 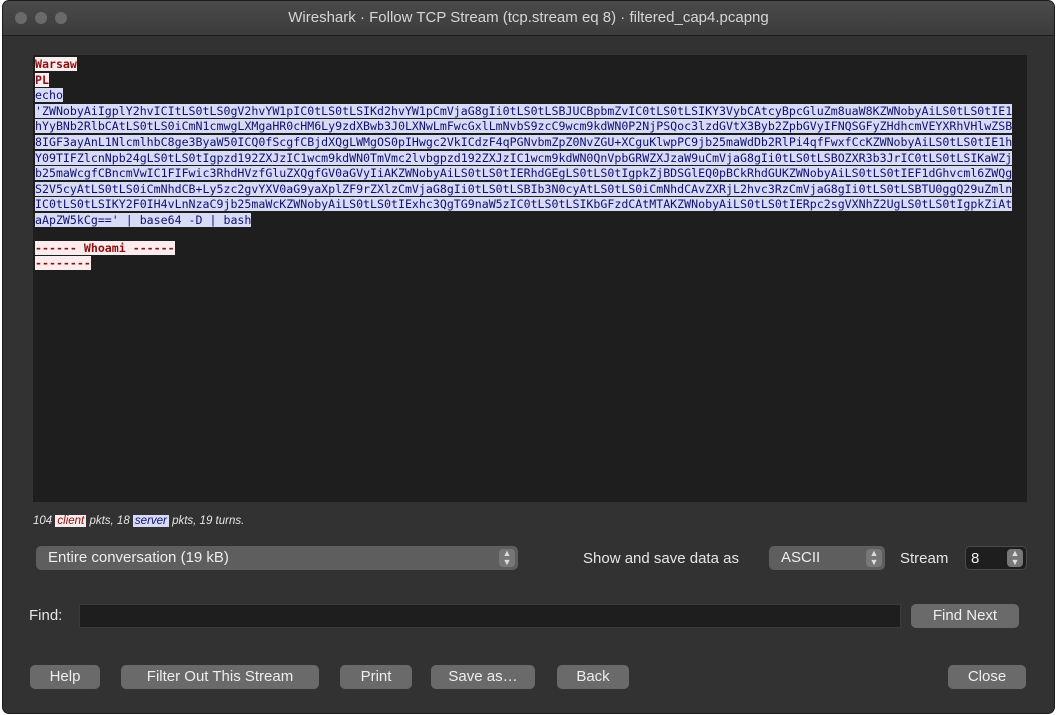 What do you see at coordinates (63, 263) in the screenshot?
I see `stream-line: --------` at bounding box center [63, 263].